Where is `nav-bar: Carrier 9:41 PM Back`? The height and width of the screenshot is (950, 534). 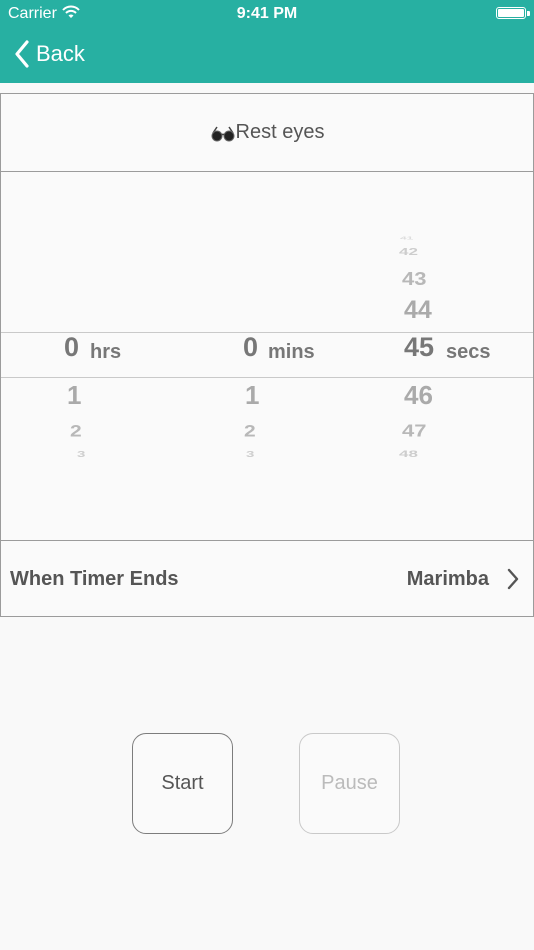
nav-bar: Carrier 9:41 PM Back is located at coordinates (267, 41).